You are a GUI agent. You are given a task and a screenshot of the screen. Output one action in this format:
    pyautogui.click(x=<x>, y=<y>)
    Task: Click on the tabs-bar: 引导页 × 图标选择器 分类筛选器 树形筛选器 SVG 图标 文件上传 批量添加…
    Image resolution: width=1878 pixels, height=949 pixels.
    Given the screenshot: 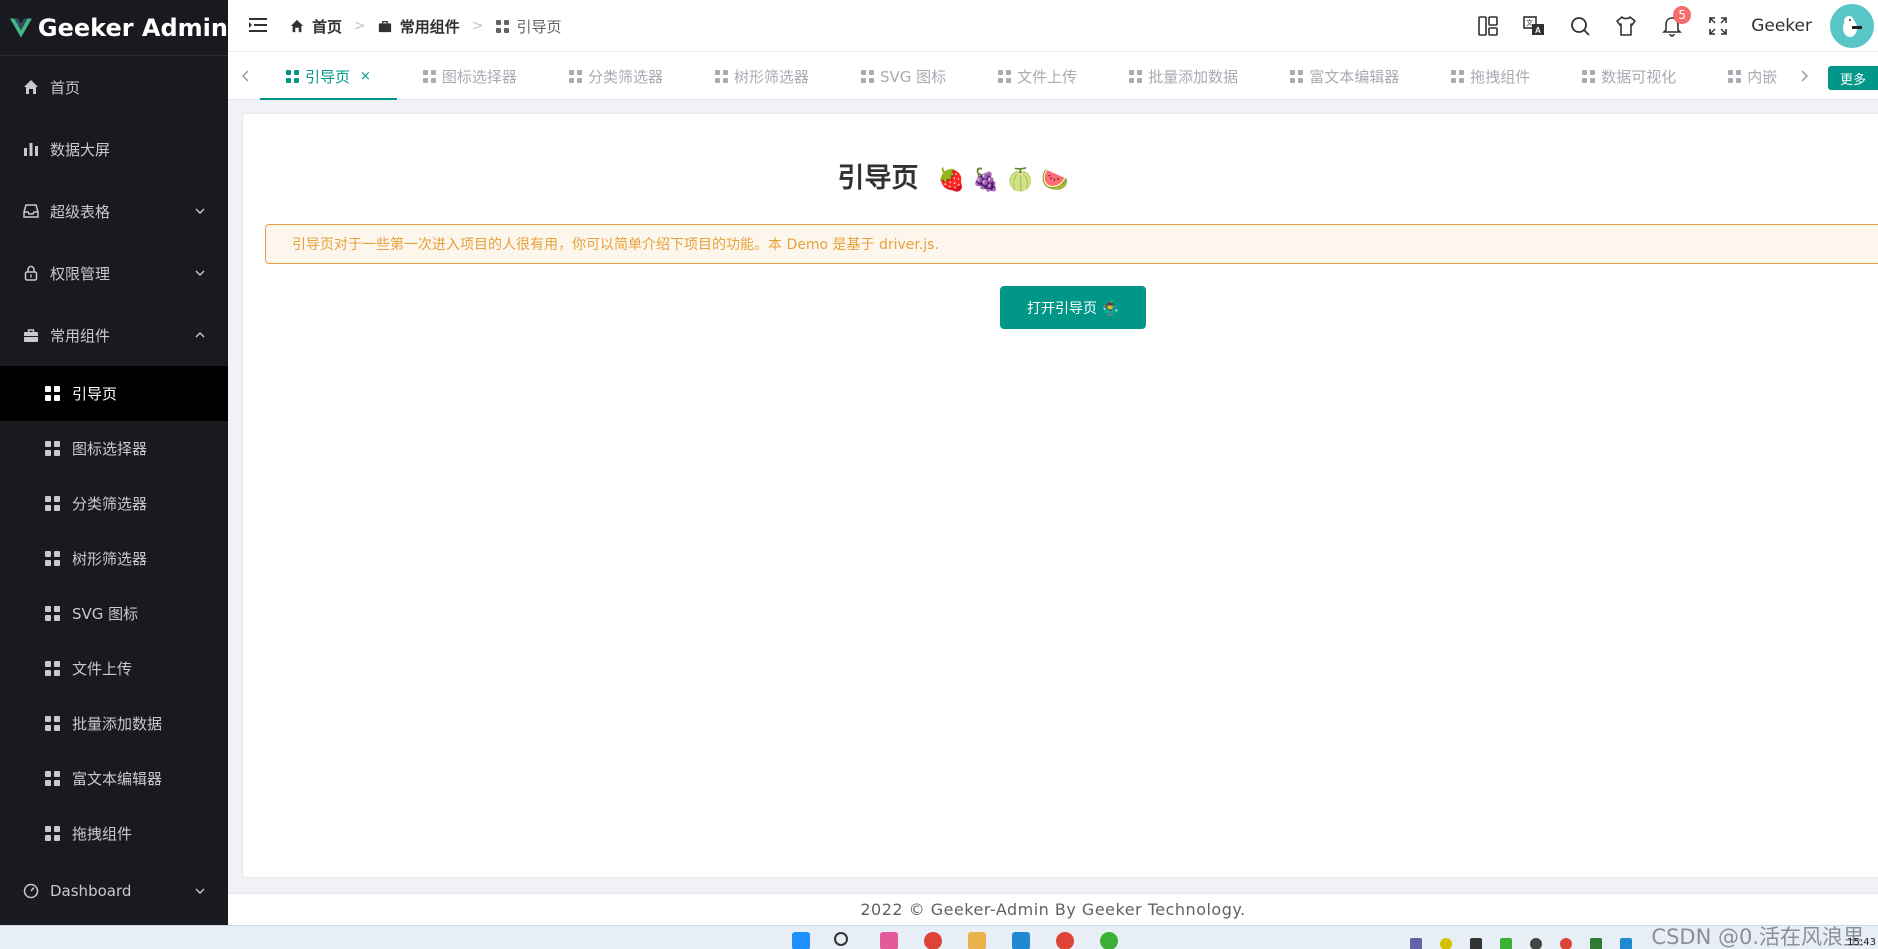 What is the action you would take?
    pyautogui.click(x=1053, y=76)
    